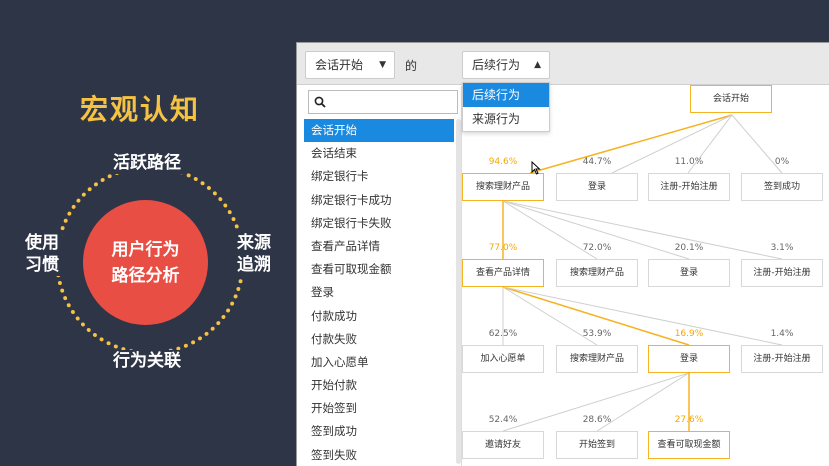  I want to click on l3-node-2: 登录, so click(689, 359).